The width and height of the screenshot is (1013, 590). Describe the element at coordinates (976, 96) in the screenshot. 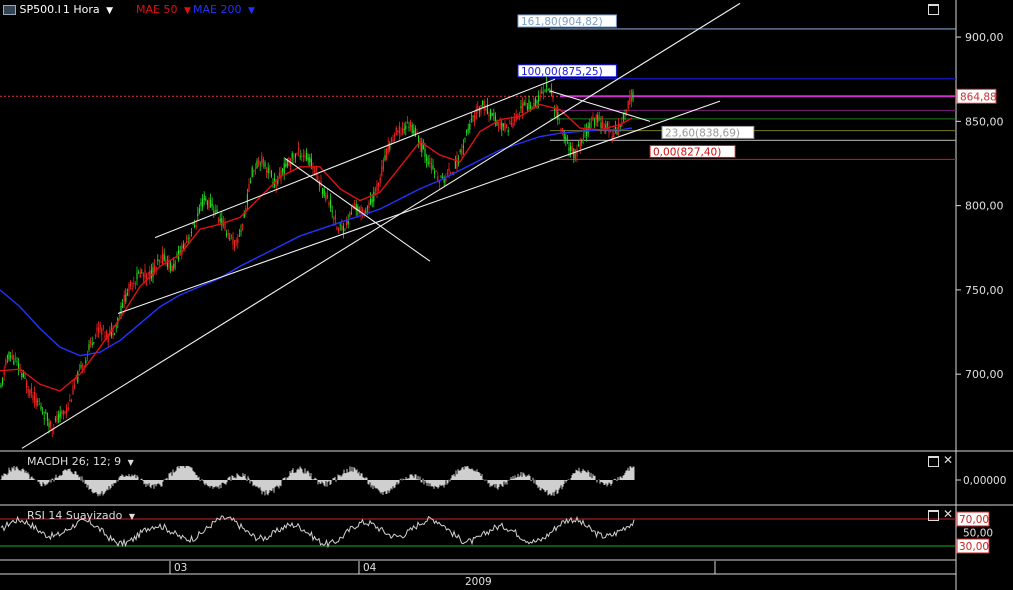

I see `last-price-label: 864,88` at that location.